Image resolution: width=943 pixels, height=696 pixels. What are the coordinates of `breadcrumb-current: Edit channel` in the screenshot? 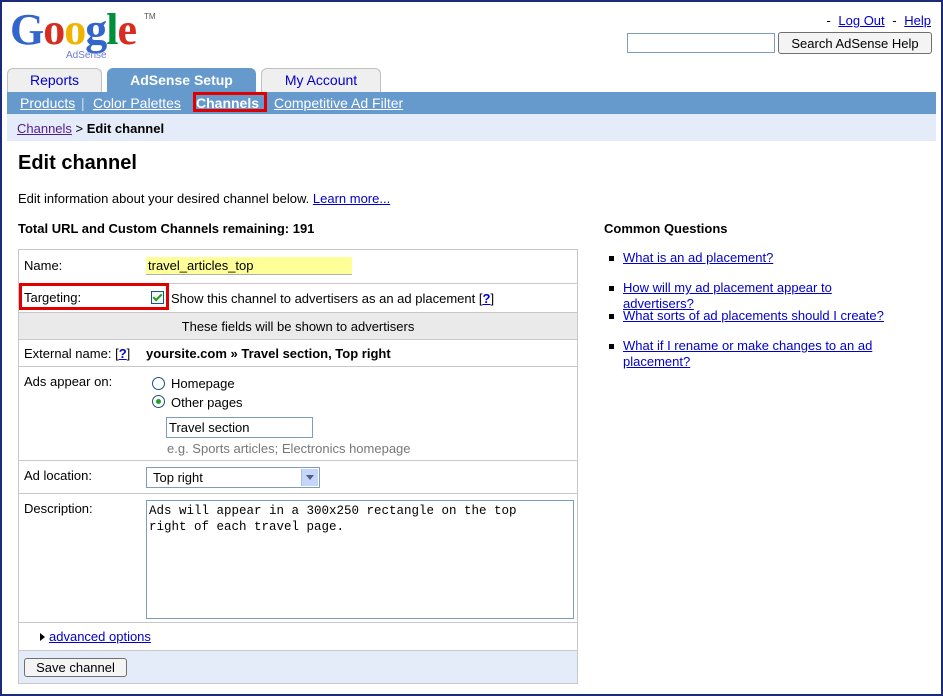 It's located at (125, 128).